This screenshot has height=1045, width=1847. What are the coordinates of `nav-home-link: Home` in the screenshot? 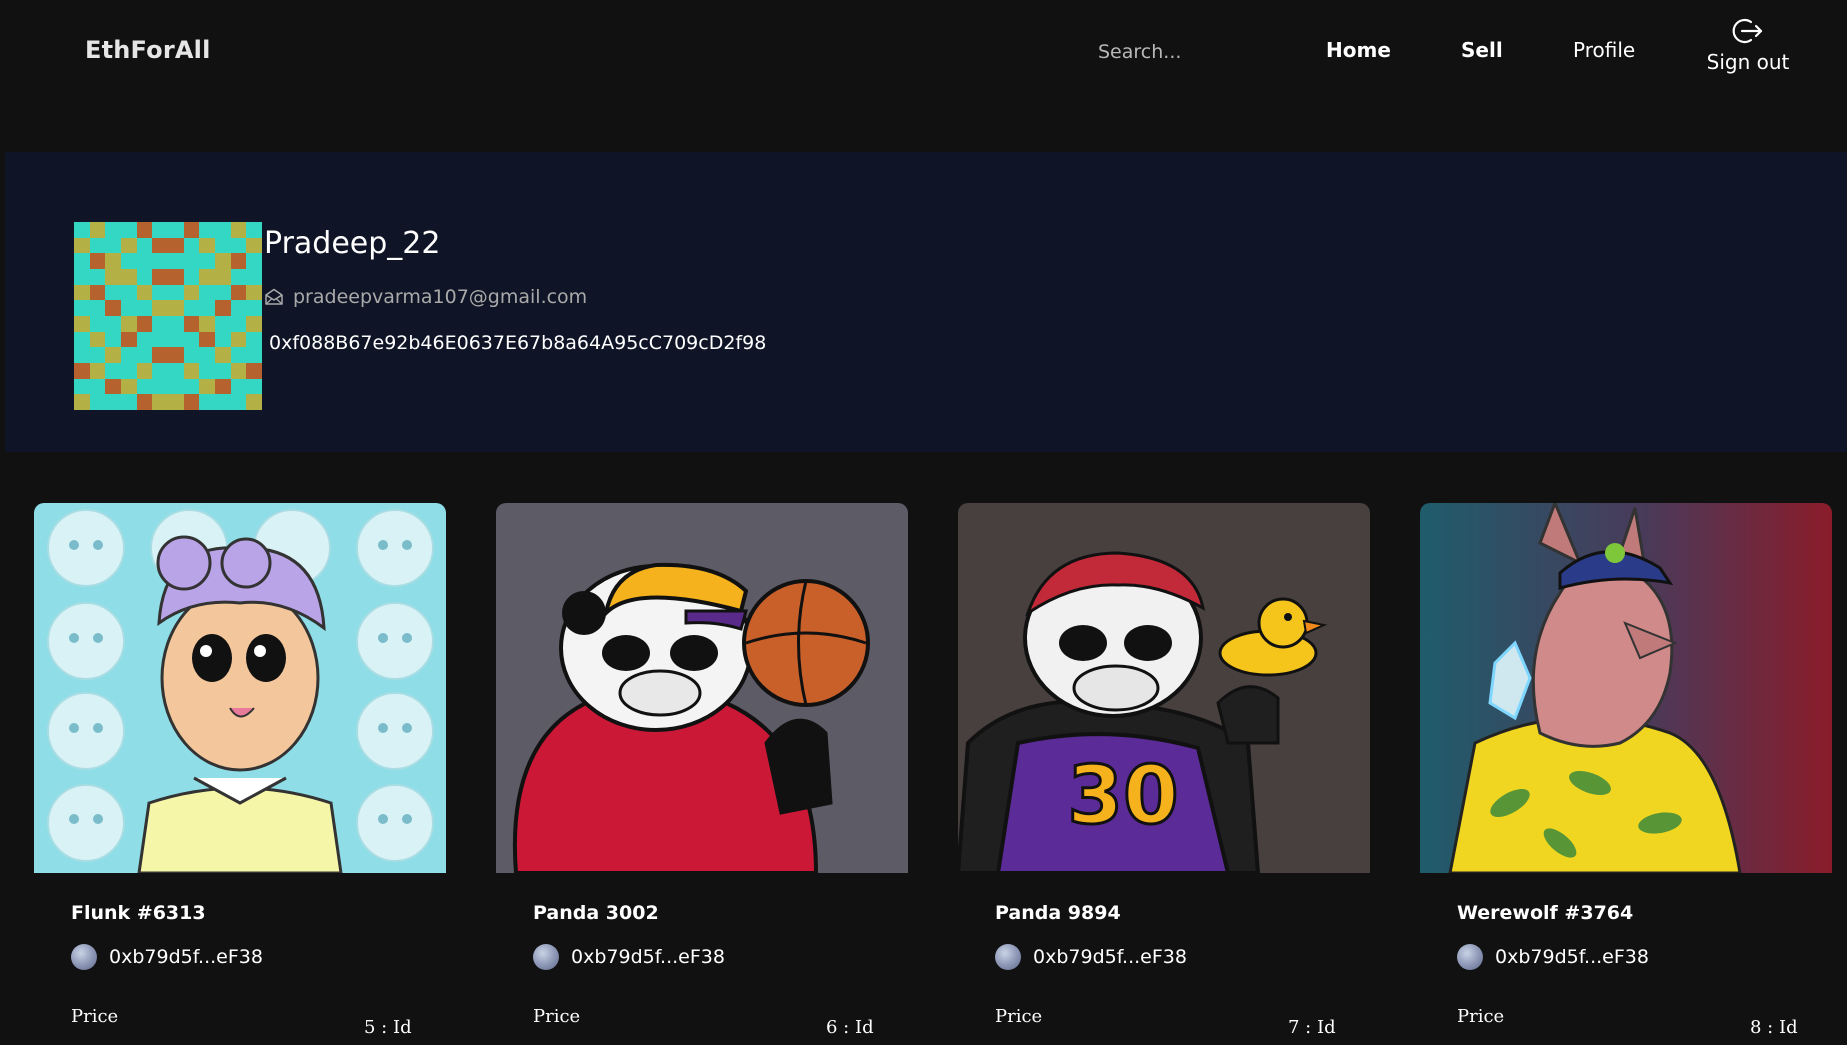 It's located at (1358, 50).